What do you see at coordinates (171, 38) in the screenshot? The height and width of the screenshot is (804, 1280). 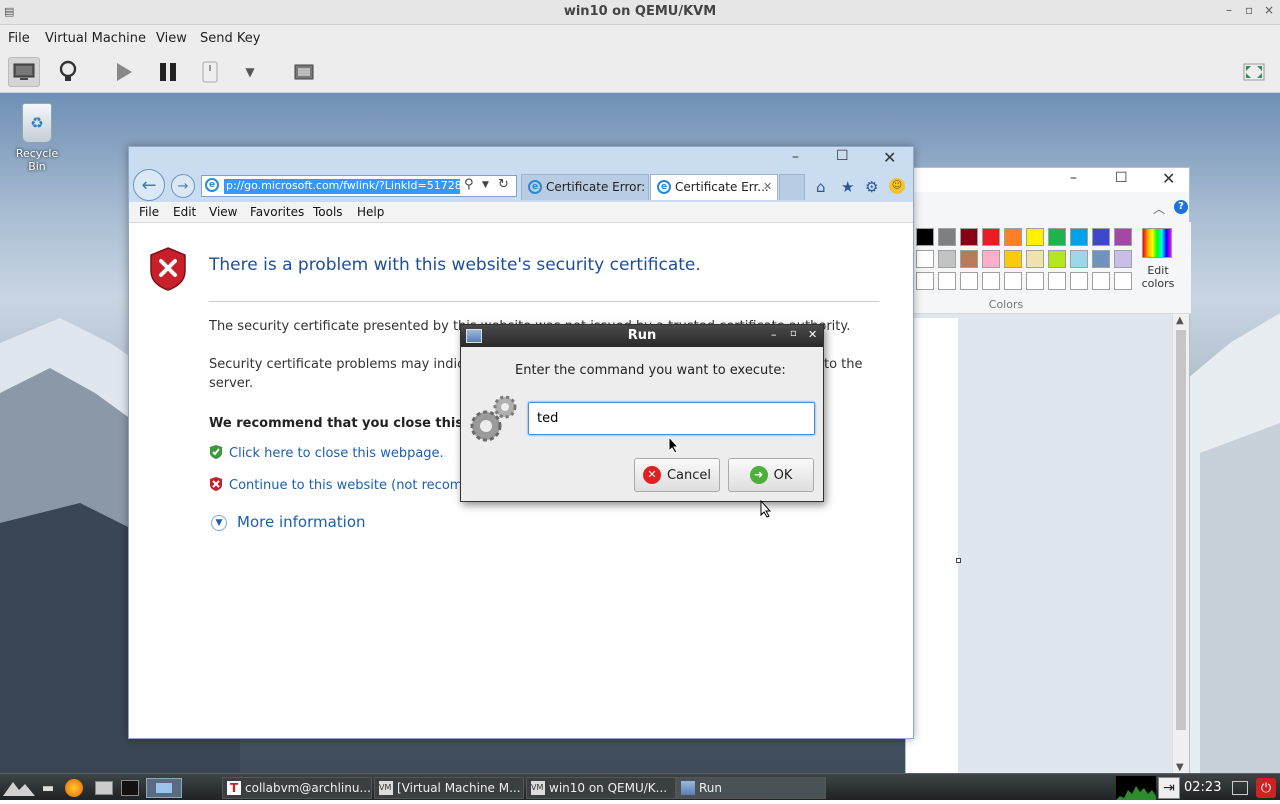 I see `menu-view: View` at bounding box center [171, 38].